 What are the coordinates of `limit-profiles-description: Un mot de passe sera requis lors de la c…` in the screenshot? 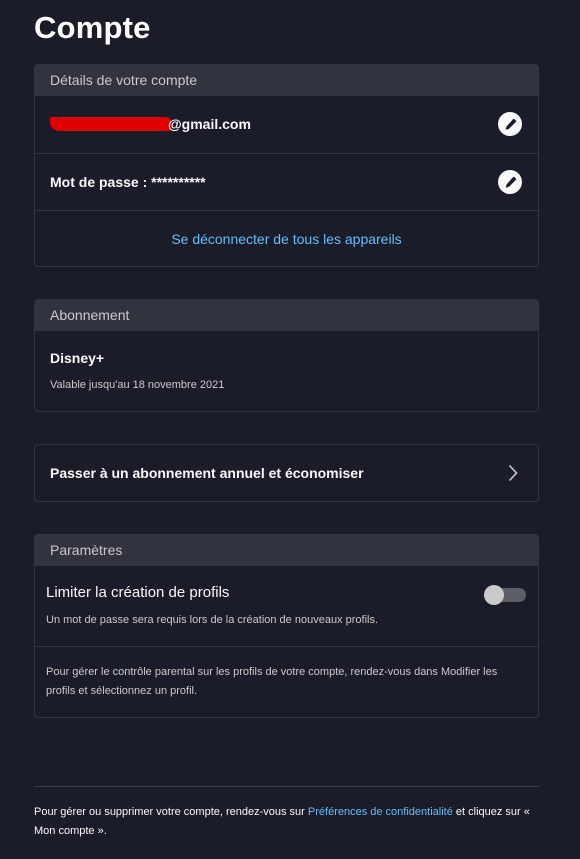 It's located at (212, 620).